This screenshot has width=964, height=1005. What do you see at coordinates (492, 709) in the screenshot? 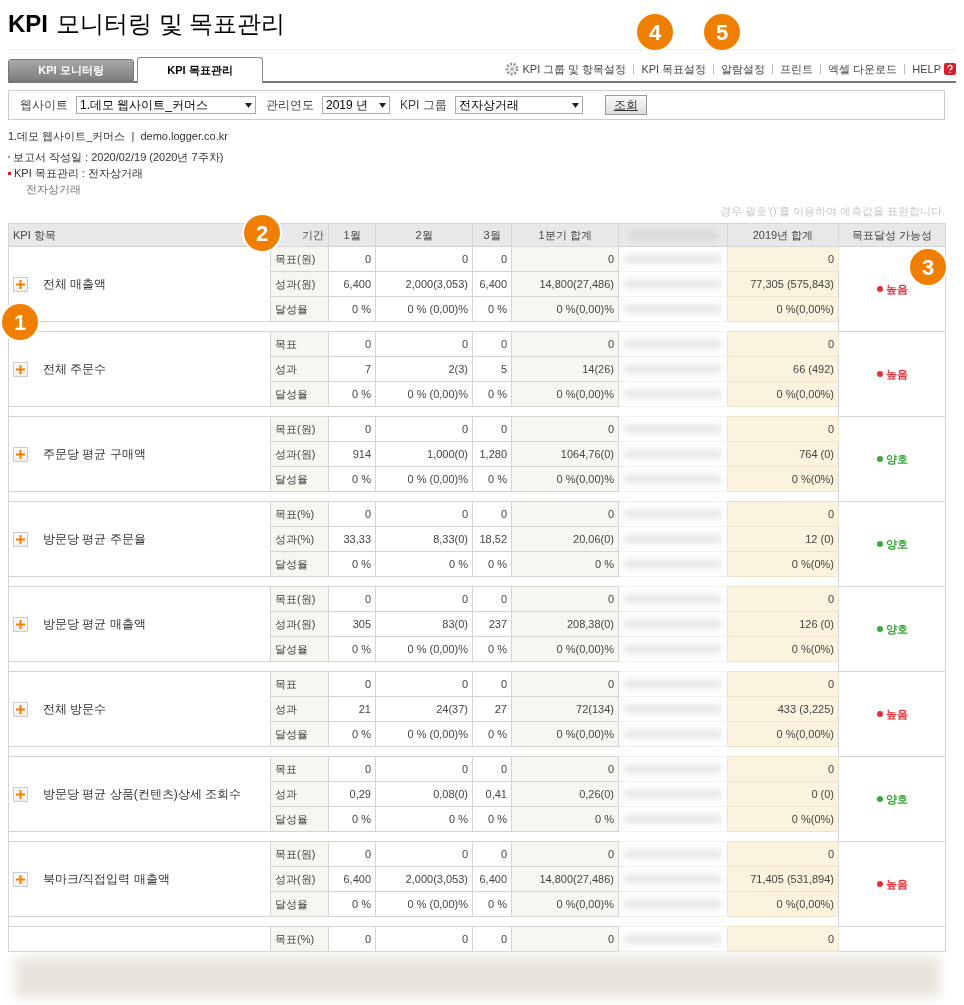
I see `table-cell: 27` at bounding box center [492, 709].